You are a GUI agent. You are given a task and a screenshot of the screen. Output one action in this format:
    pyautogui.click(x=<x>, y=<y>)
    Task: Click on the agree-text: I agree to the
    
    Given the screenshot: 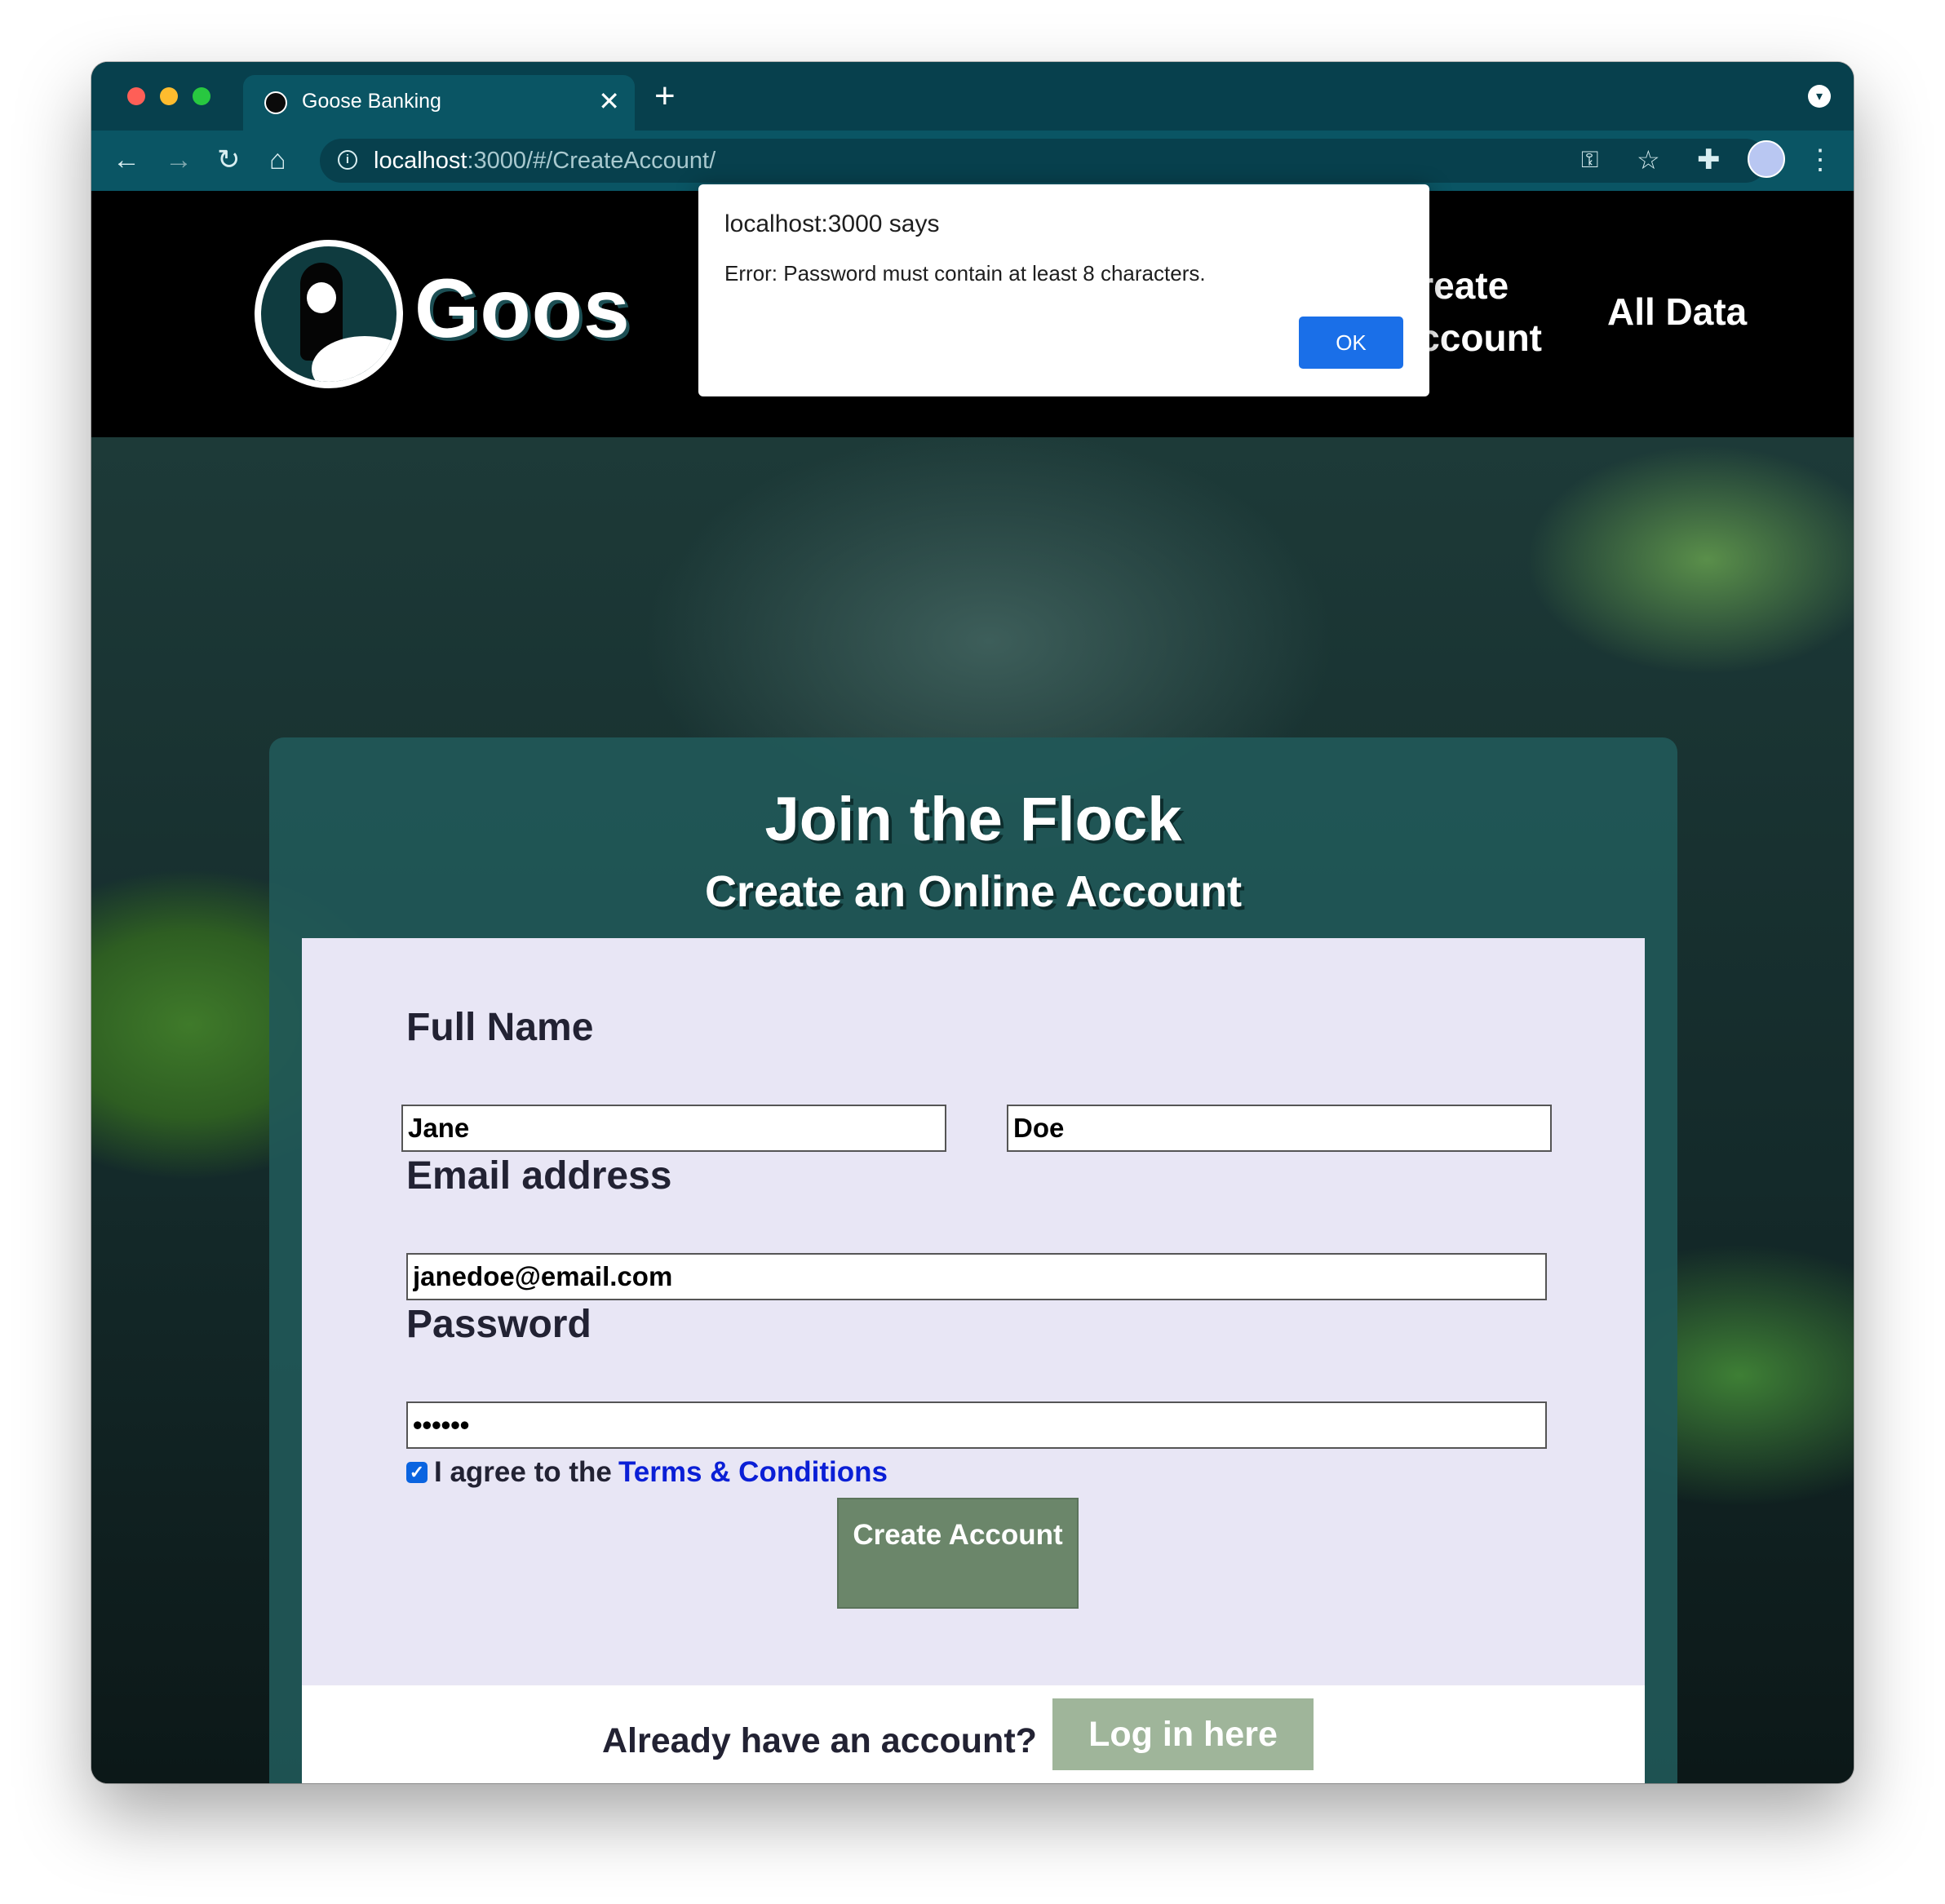 What is the action you would take?
    pyautogui.click(x=523, y=1472)
    